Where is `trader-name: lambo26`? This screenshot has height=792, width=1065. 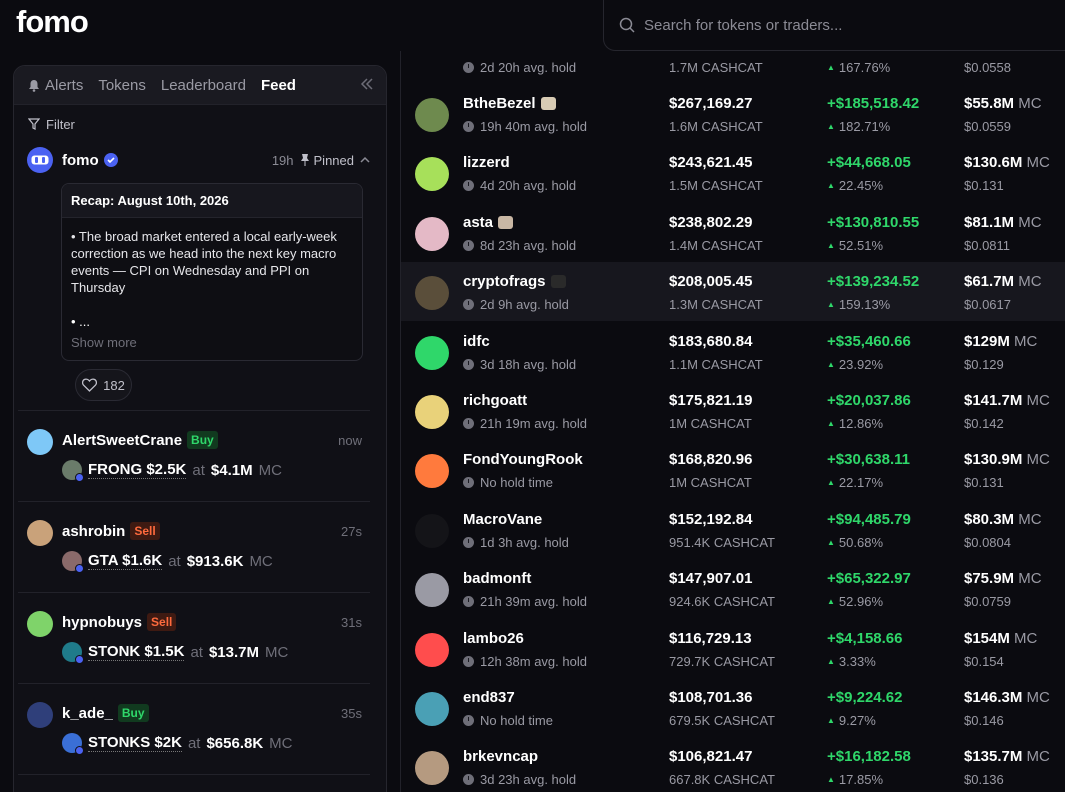
trader-name: lambo26 is located at coordinates (493, 638).